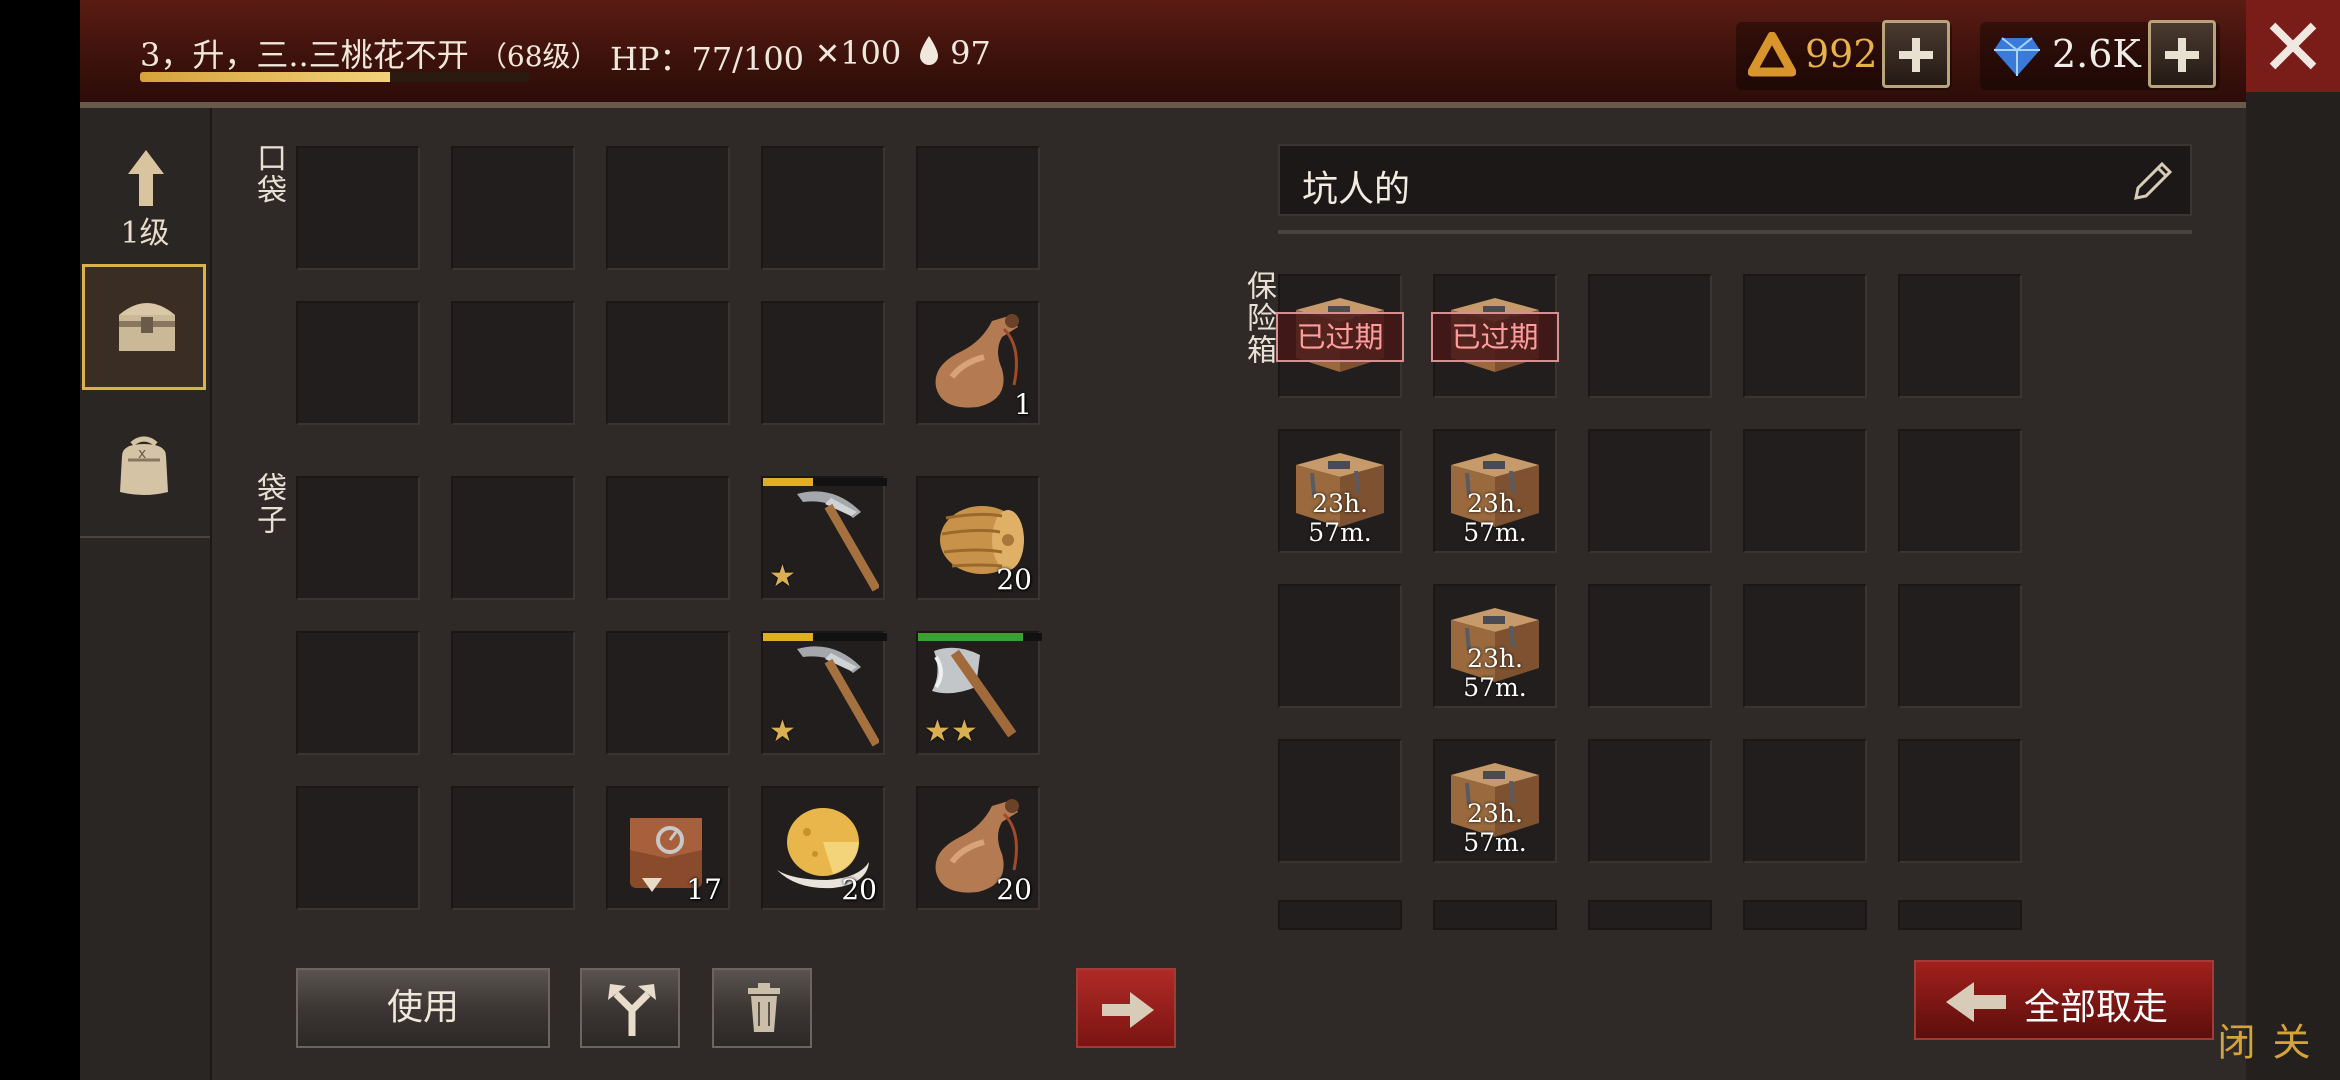 This screenshot has height=1080, width=2340. Describe the element at coordinates (1356, 189) in the screenshot. I see `container-name: 坑人的` at that location.